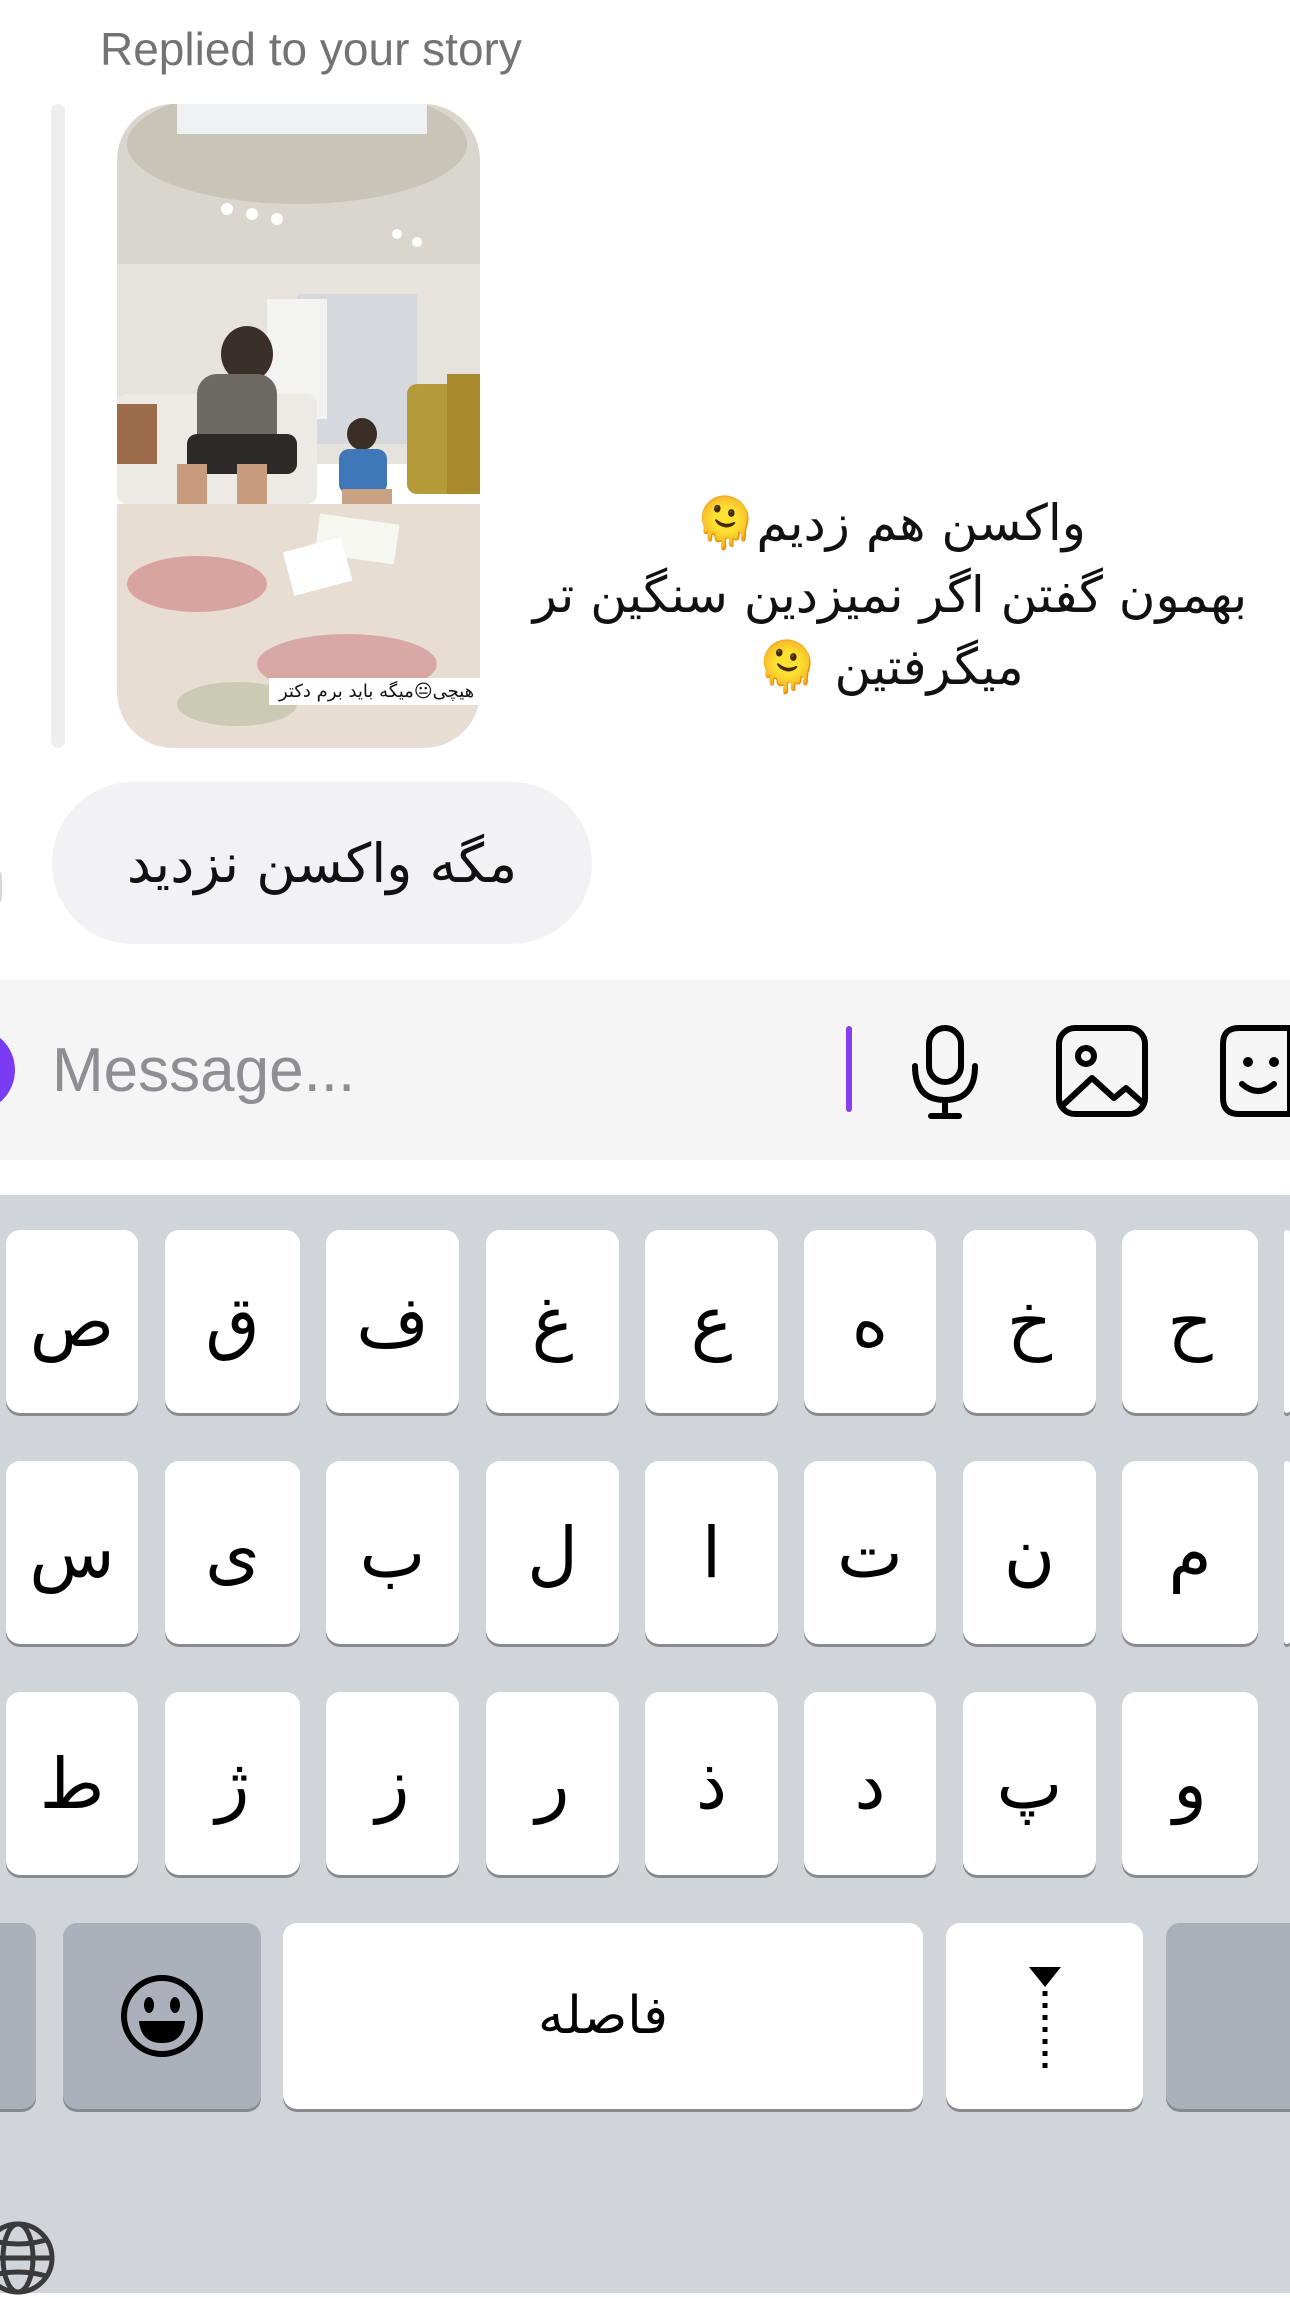 The image size is (1290, 2298). What do you see at coordinates (1190, 1552) in the screenshot?
I see `key: م` at bounding box center [1190, 1552].